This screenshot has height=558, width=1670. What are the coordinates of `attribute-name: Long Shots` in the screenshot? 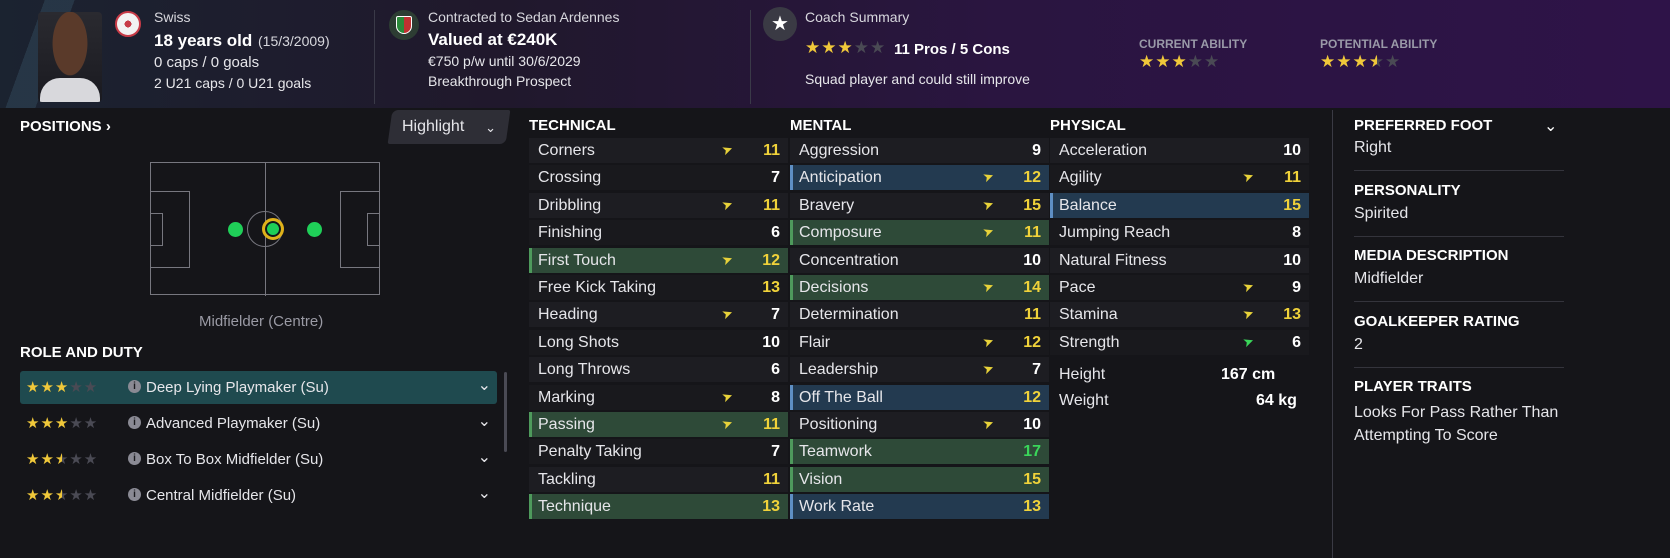 It's located at (578, 342).